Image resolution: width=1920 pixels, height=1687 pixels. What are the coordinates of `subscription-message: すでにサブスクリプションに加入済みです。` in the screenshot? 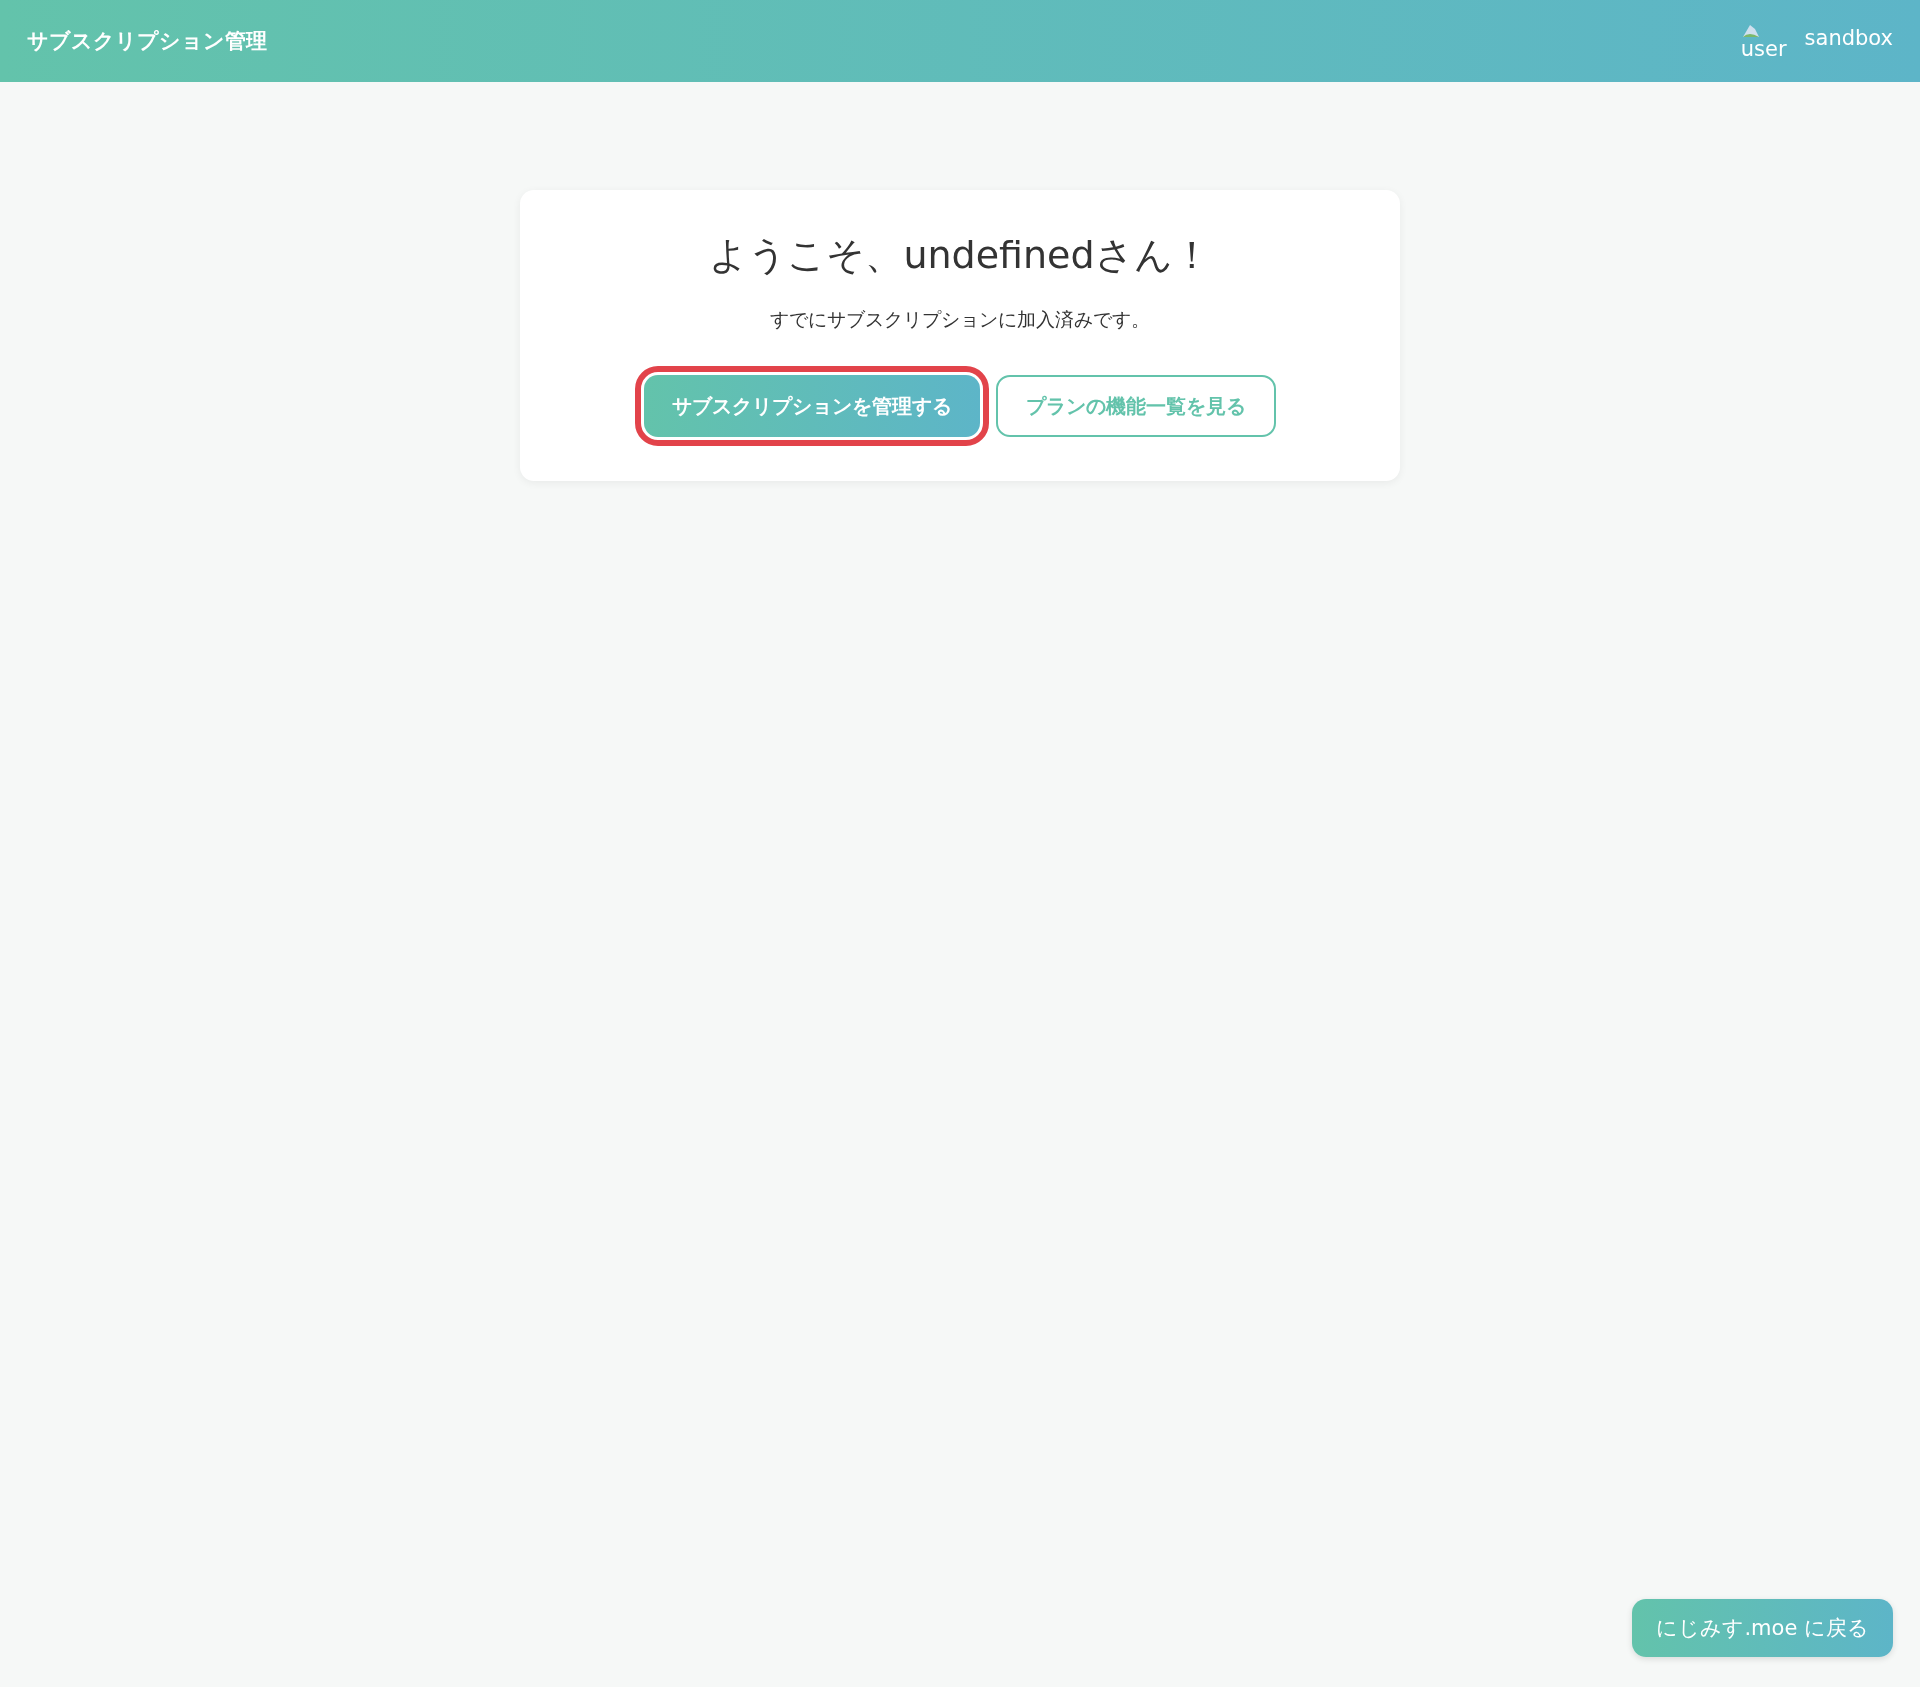 It's located at (960, 319).